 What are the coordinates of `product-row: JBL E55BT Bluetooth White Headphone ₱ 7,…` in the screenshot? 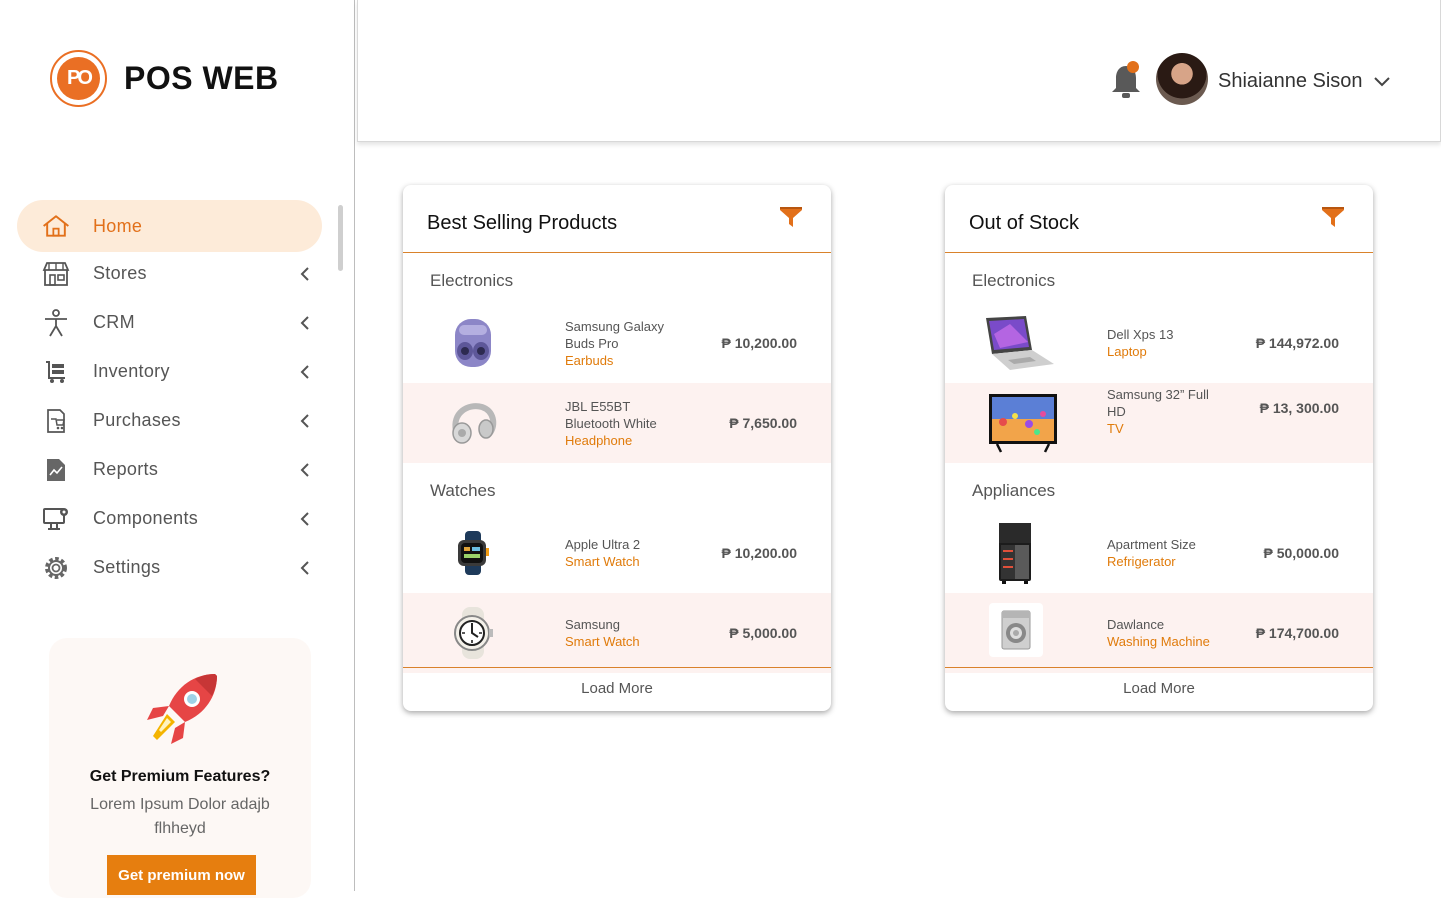 It's located at (617, 423).